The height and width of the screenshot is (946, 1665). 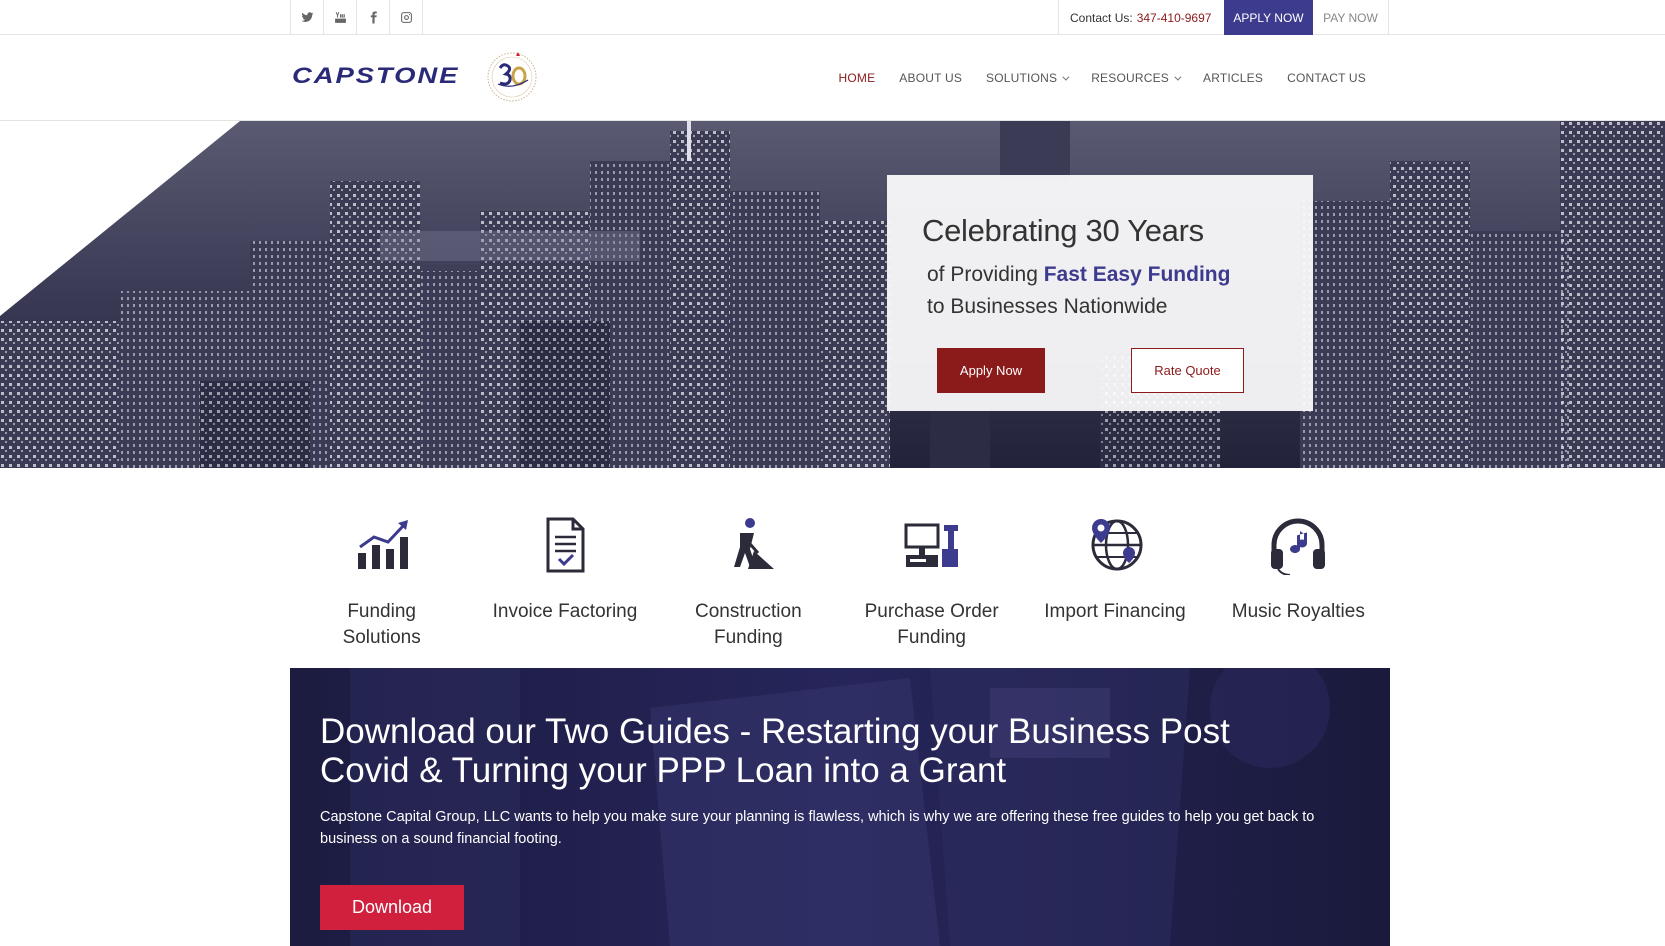 What do you see at coordinates (748, 590) in the screenshot?
I see `service-construction-funding: Construction Funding` at bounding box center [748, 590].